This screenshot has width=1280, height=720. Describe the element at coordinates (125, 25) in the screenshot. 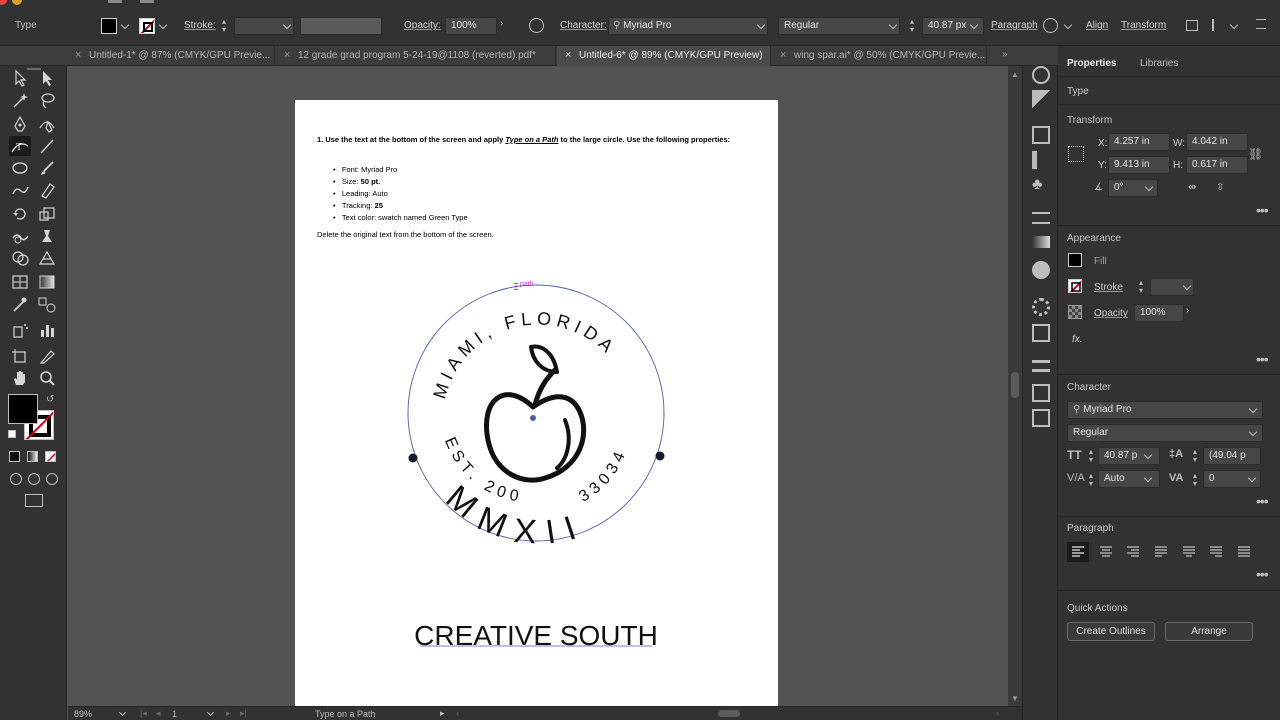

I see `fill-dropdown-chevron-icon` at that location.